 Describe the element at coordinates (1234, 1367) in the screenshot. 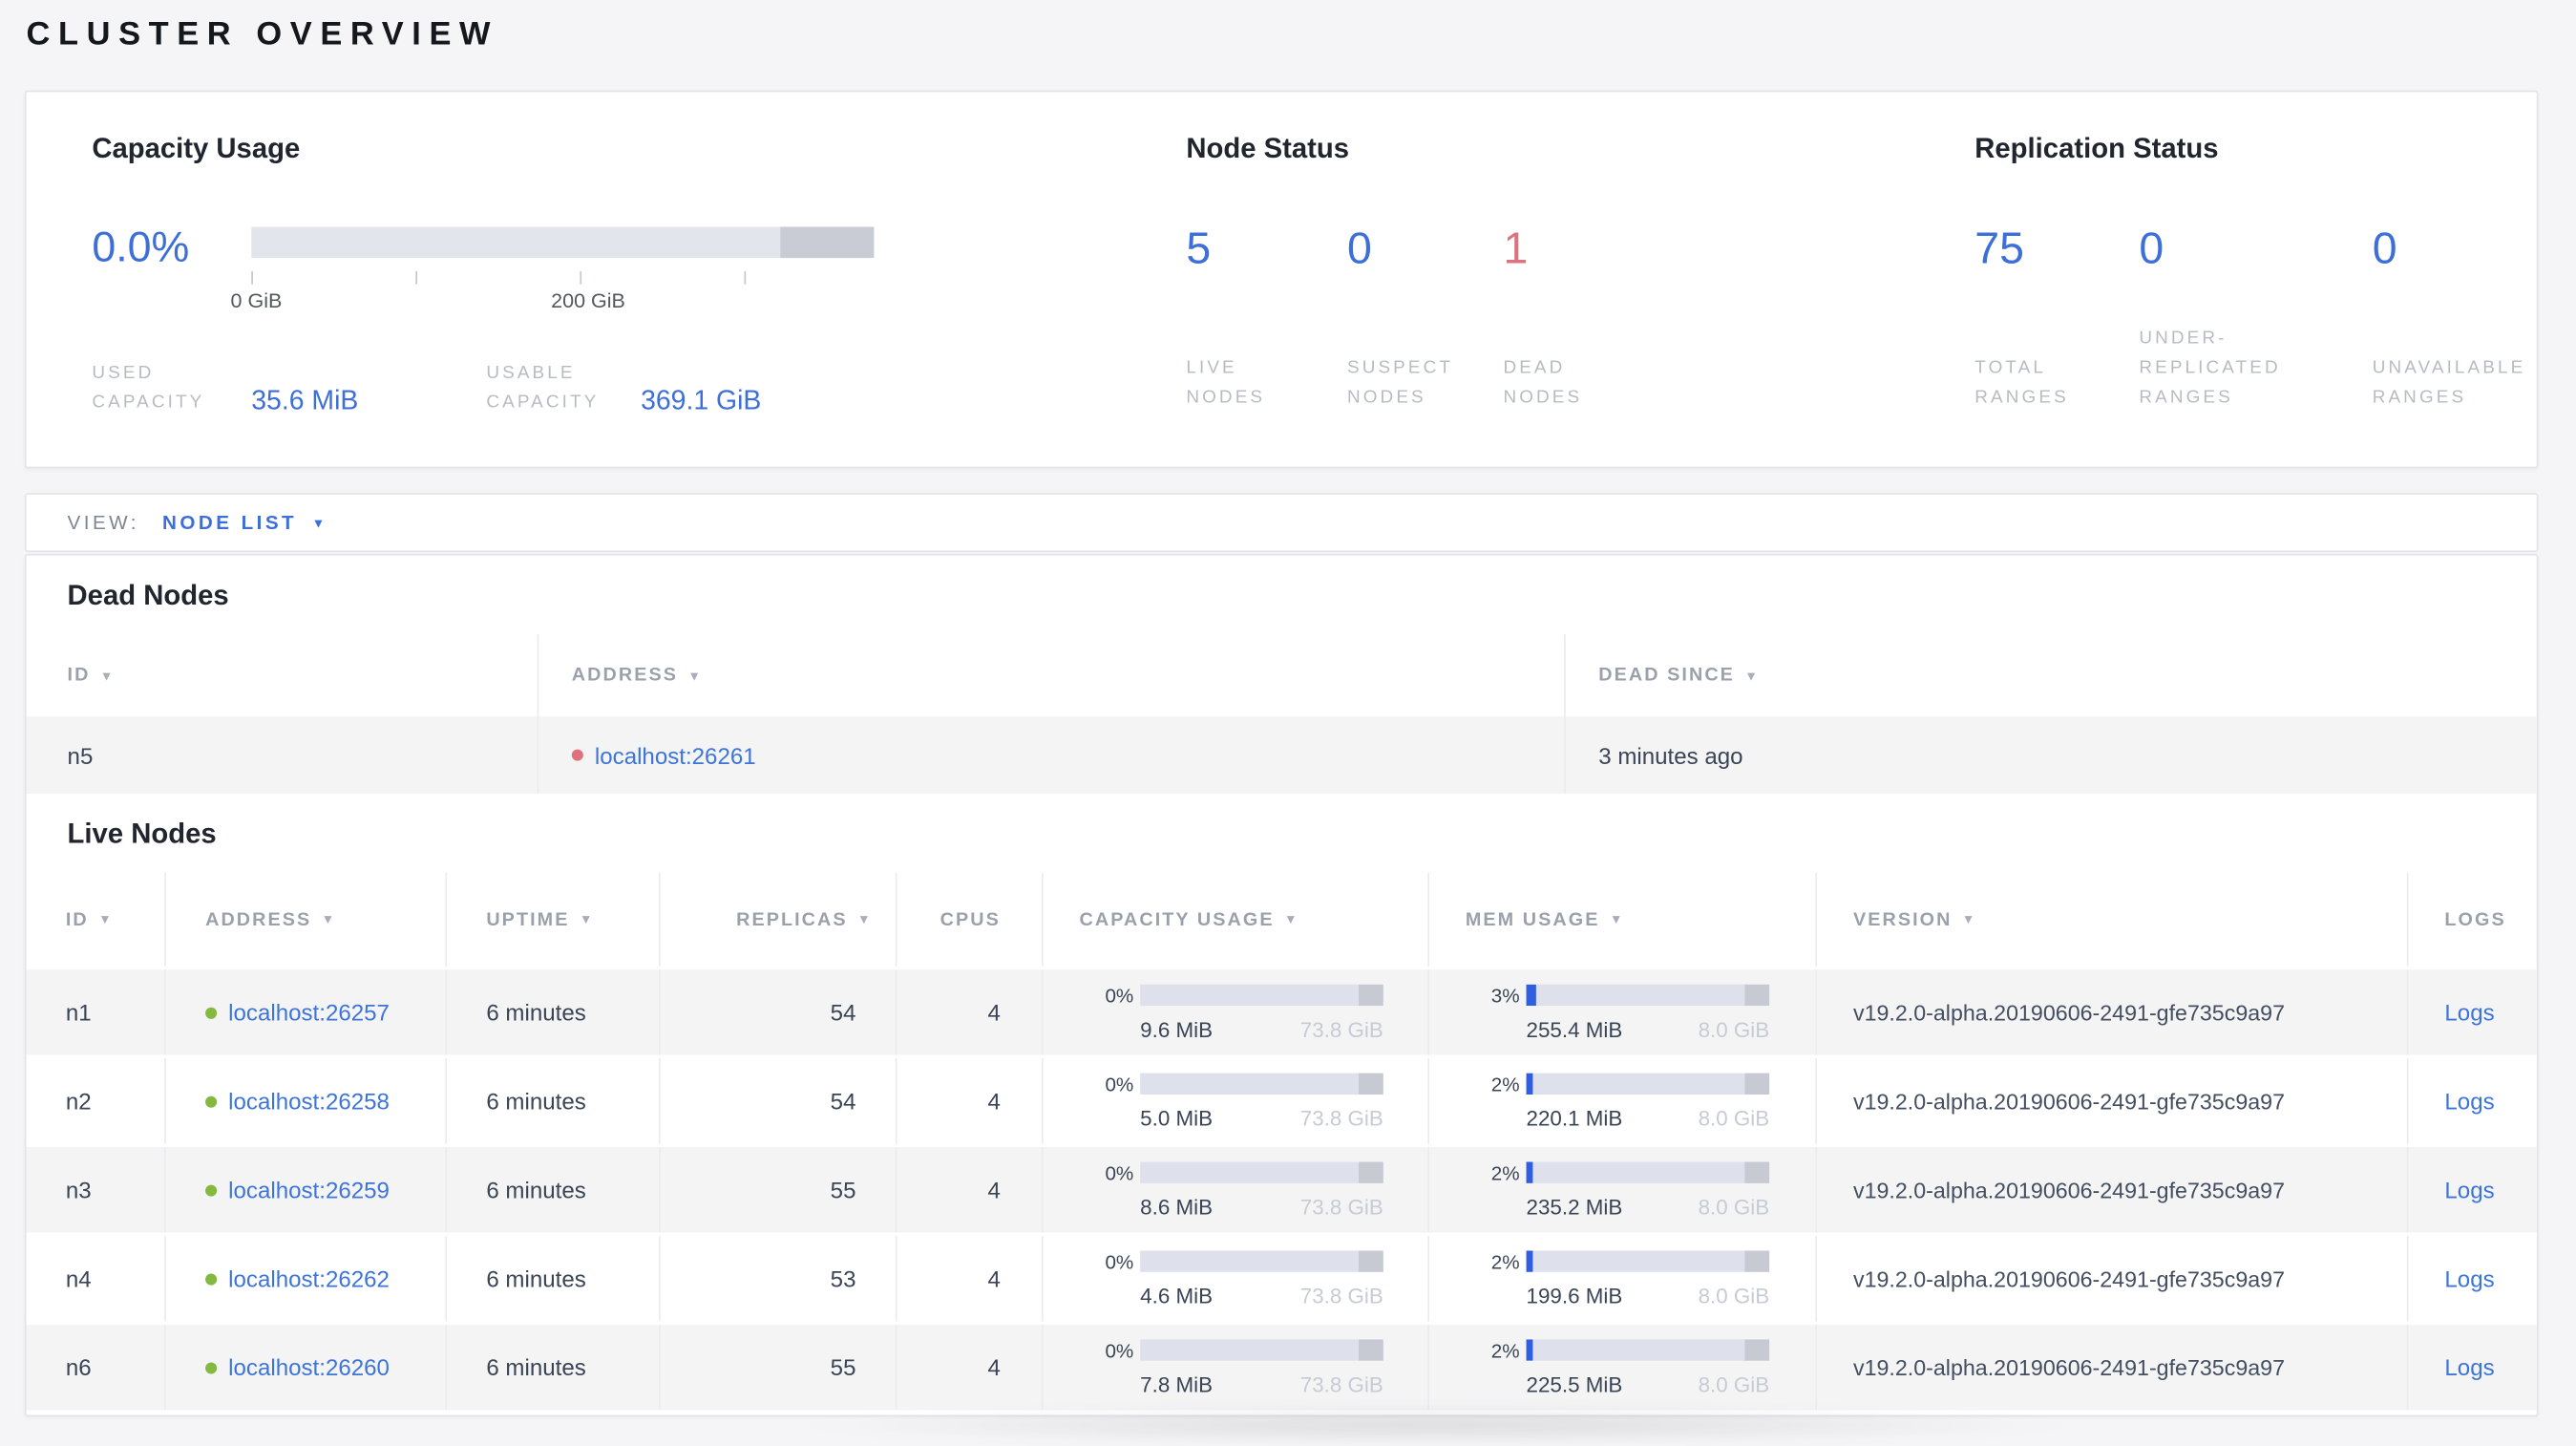

I see `node-capacity-usage: 0% 7.8 MiB 73.8 GiB` at that location.